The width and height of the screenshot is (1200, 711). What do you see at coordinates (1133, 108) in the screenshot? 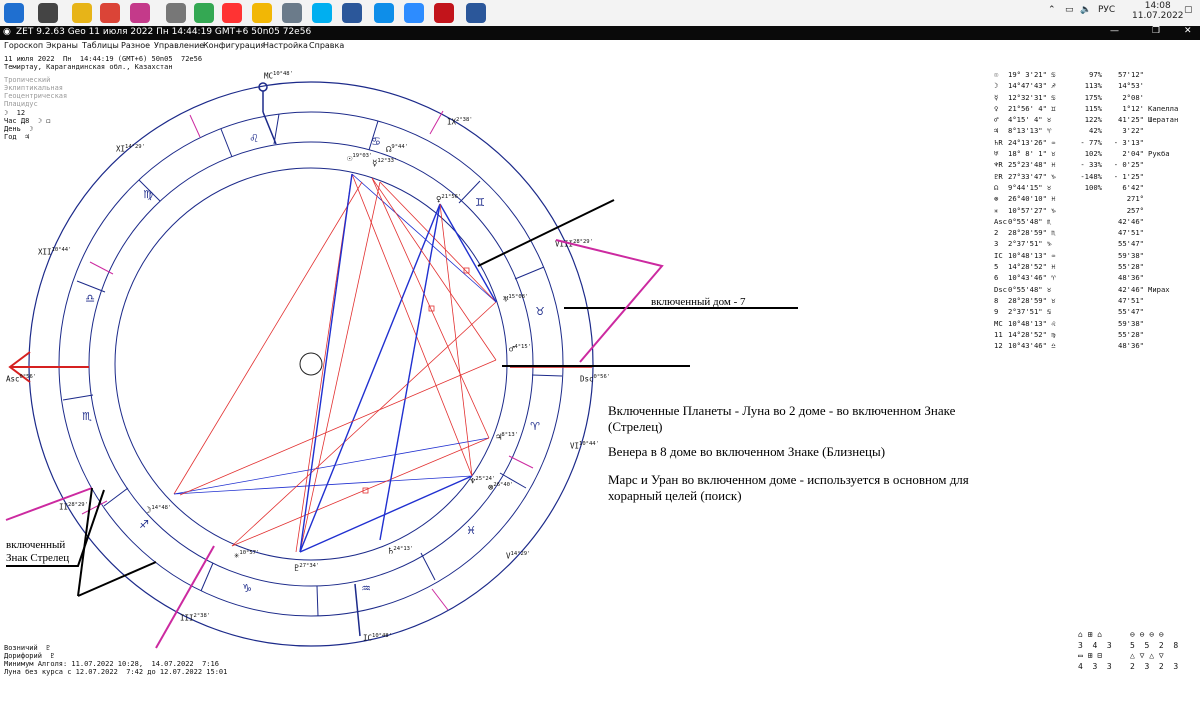
I see `cell-spd: 1°12'` at bounding box center [1133, 108].